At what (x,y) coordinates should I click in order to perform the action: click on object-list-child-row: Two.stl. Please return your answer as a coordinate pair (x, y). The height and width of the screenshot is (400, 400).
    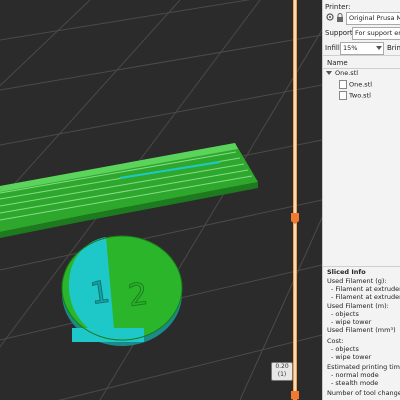
    Looking at the image, I should click on (355, 96).